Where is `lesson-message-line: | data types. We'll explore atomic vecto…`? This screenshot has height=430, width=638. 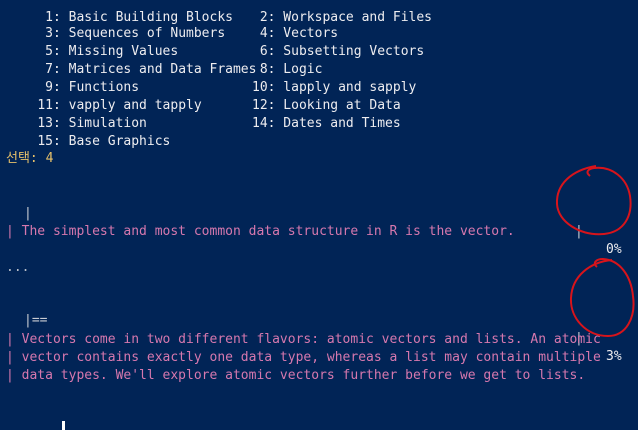 lesson-message-line: | data types. We'll explore atomic vecto… is located at coordinates (296, 375).